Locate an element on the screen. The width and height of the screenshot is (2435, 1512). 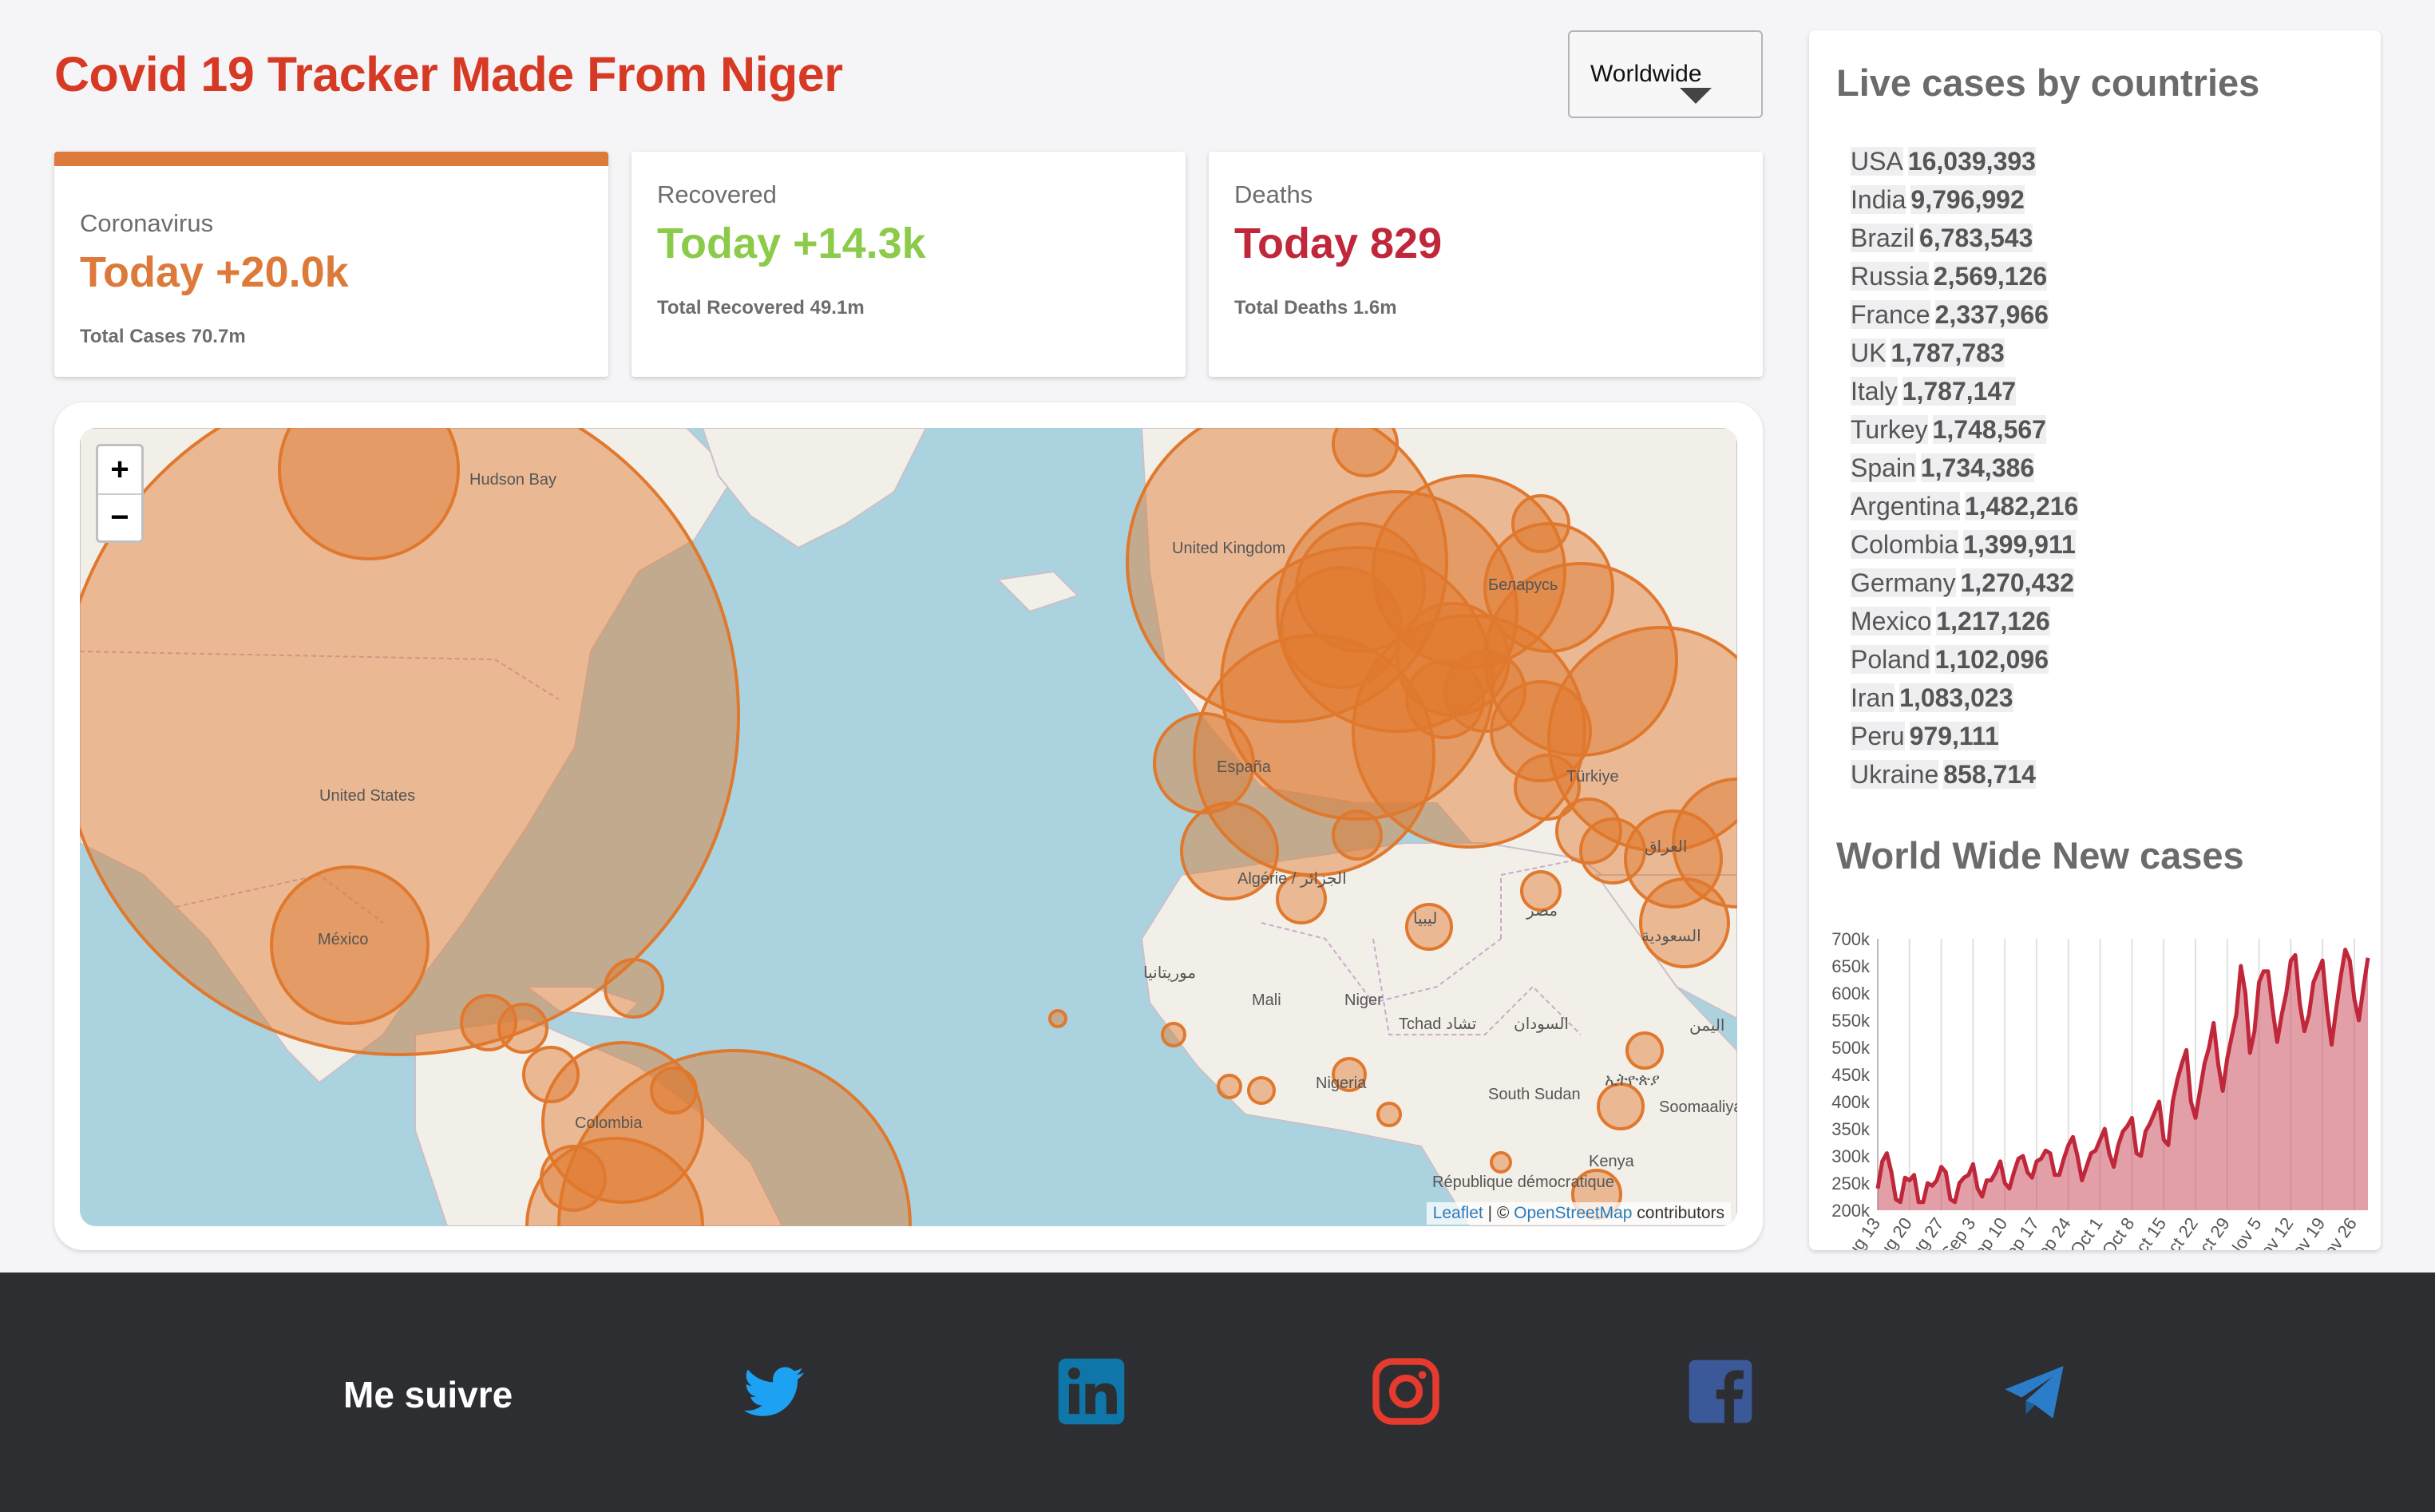
attribution-suffix: contributors is located at coordinates (1678, 1213).